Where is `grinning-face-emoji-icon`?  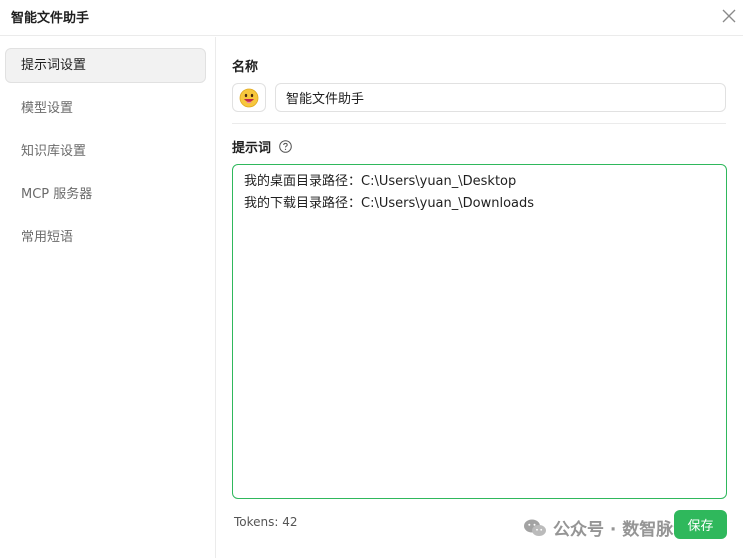 grinning-face-emoji-icon is located at coordinates (249, 97).